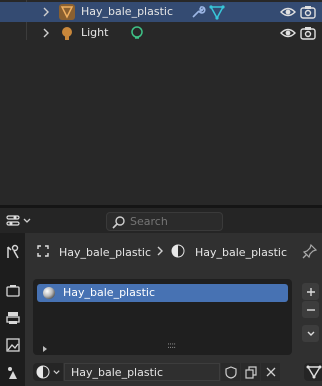 This screenshot has width=322, height=386. I want to click on expand-triangle-icon, so click(45, 349).